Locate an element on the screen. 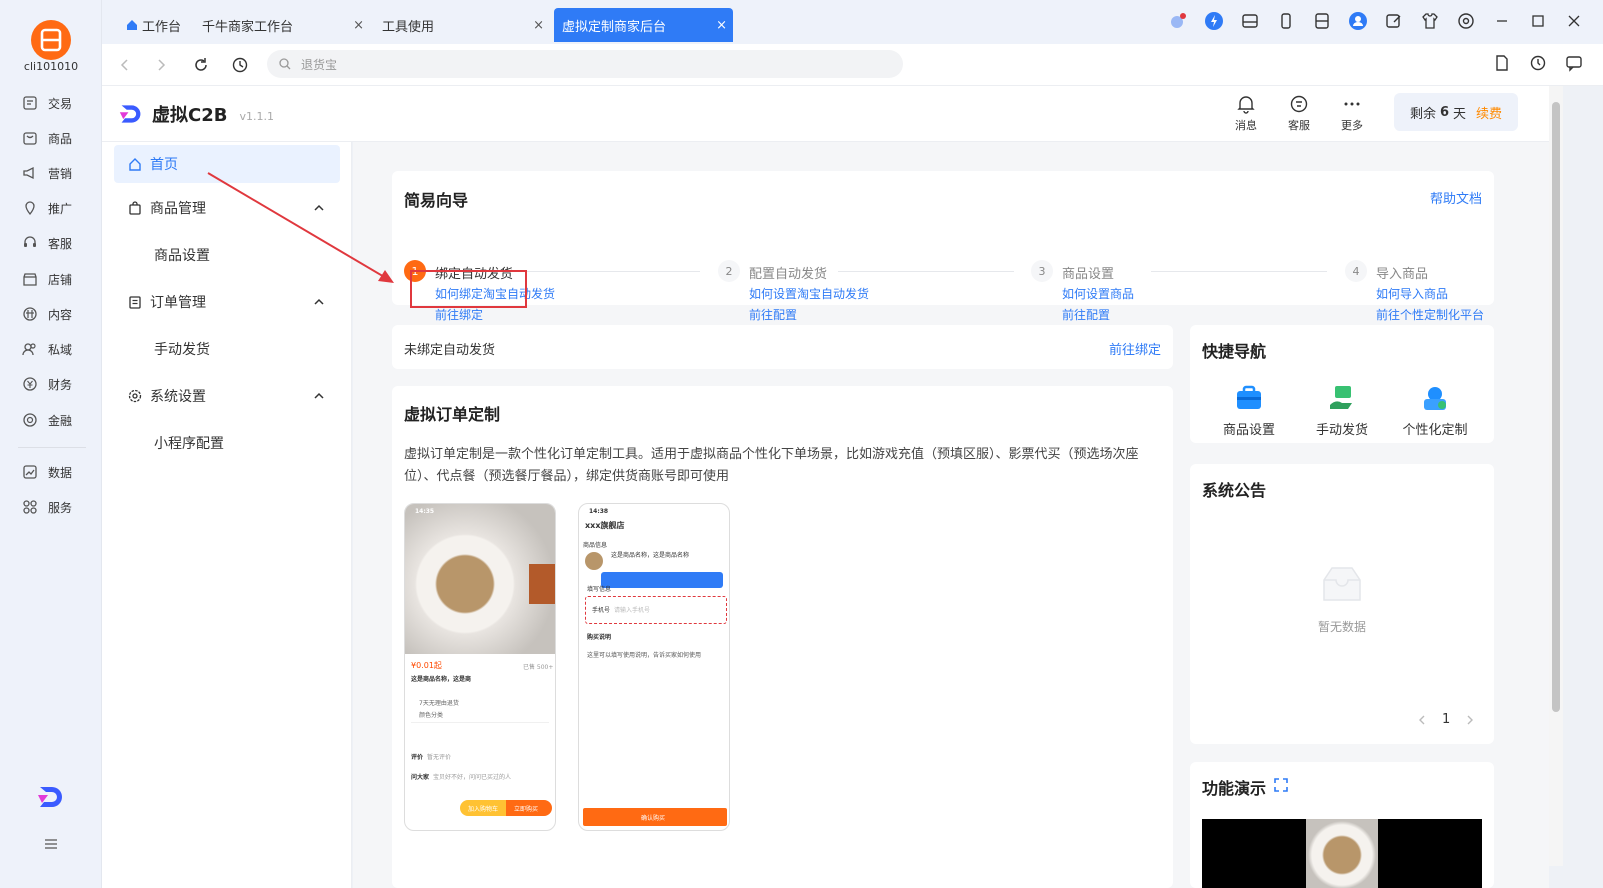 Image resolution: width=1603 pixels, height=888 pixels. demo-video is located at coordinates (1342, 853).